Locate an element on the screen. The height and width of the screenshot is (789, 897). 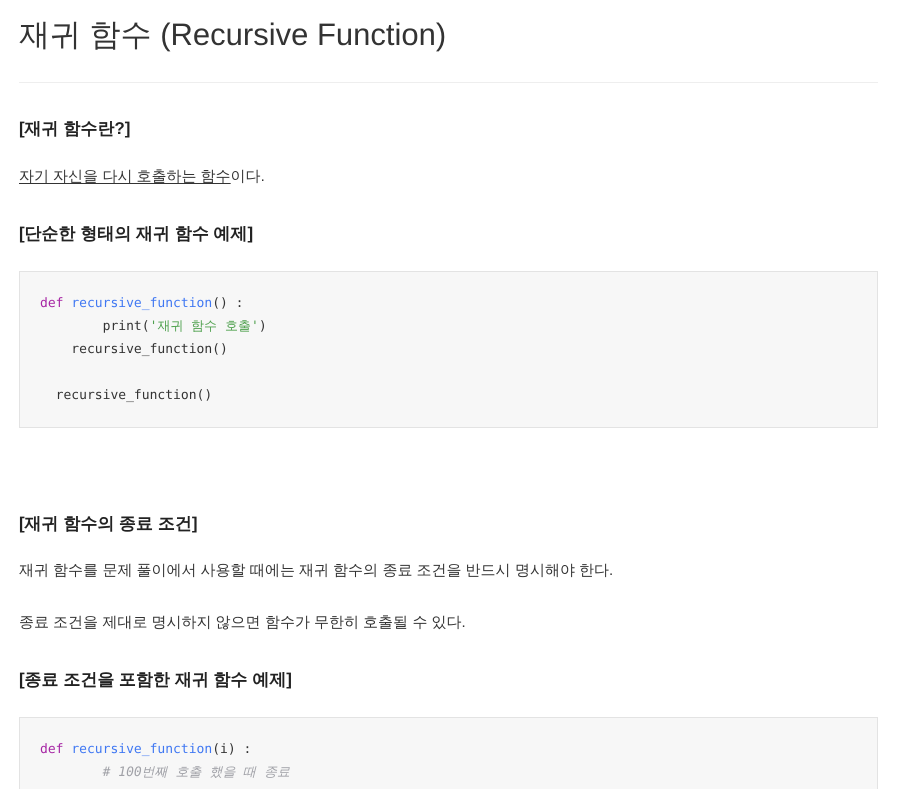
code-line: def recursive_function() : is located at coordinates (142, 303).